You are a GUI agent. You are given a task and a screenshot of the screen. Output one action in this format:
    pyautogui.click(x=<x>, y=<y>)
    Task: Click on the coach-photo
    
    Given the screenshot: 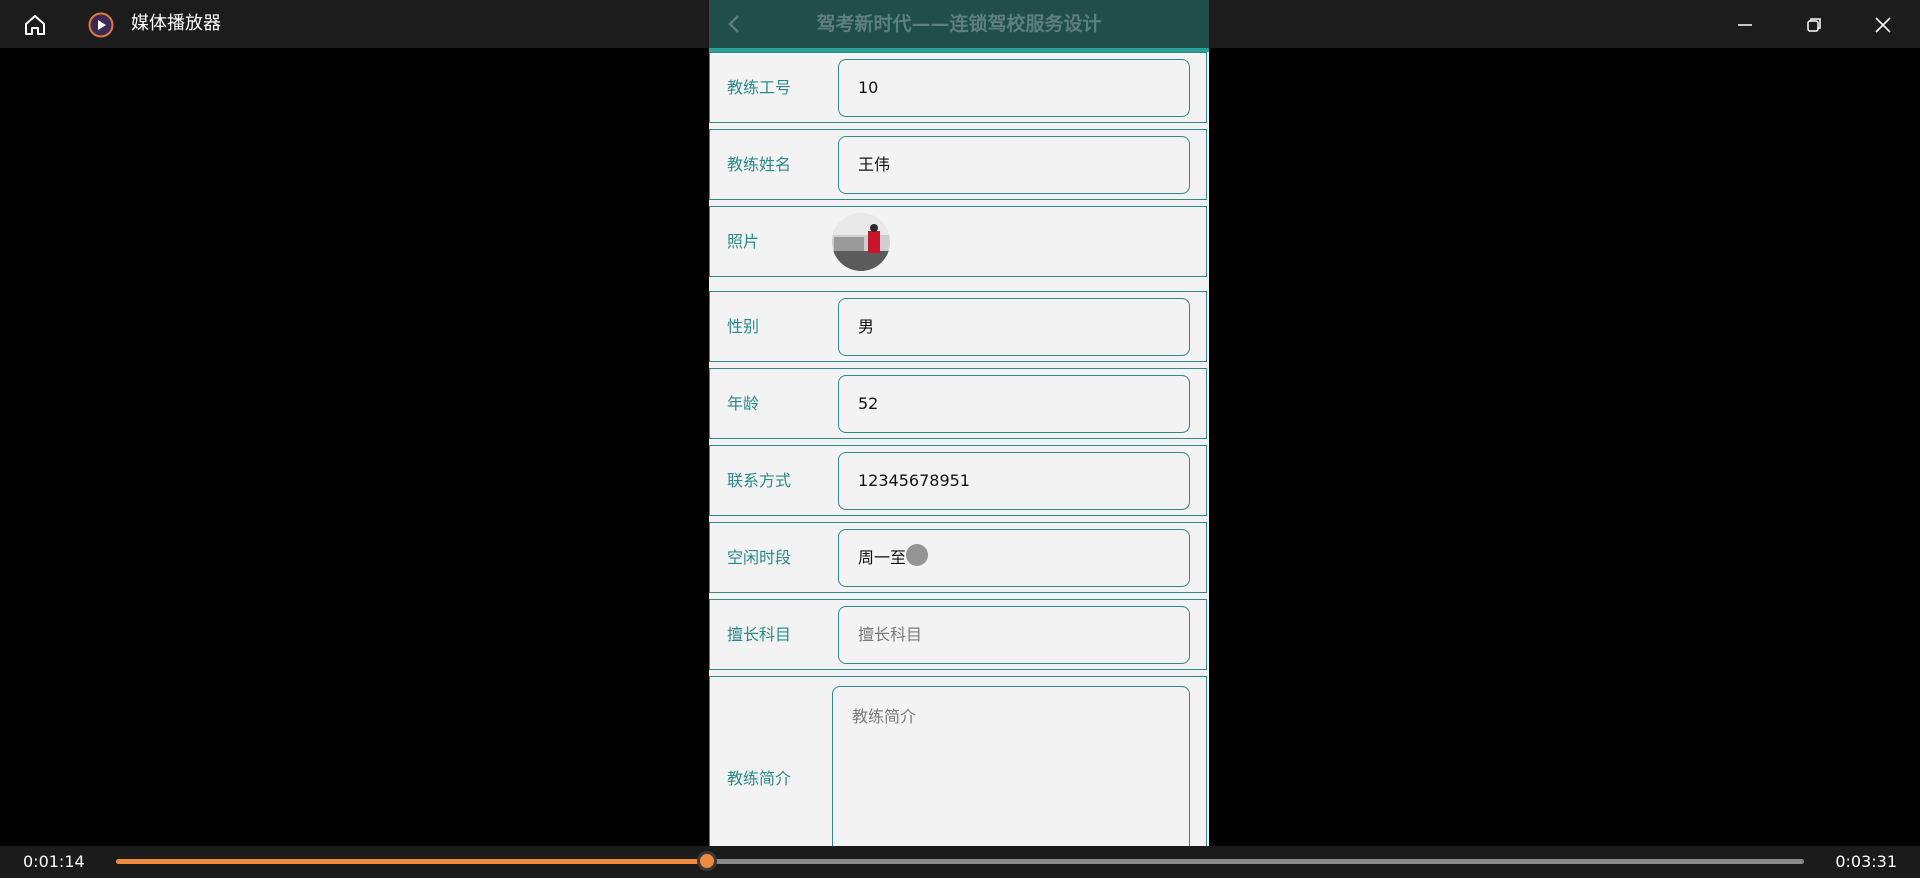 What is the action you would take?
    pyautogui.click(x=861, y=242)
    